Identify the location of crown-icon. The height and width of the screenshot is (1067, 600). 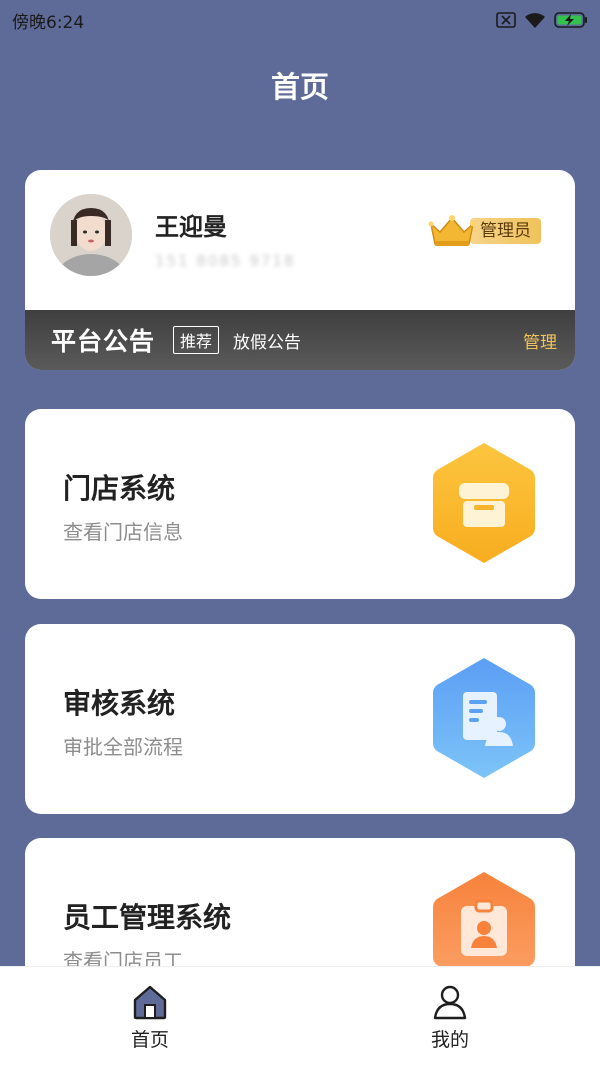
(452, 230).